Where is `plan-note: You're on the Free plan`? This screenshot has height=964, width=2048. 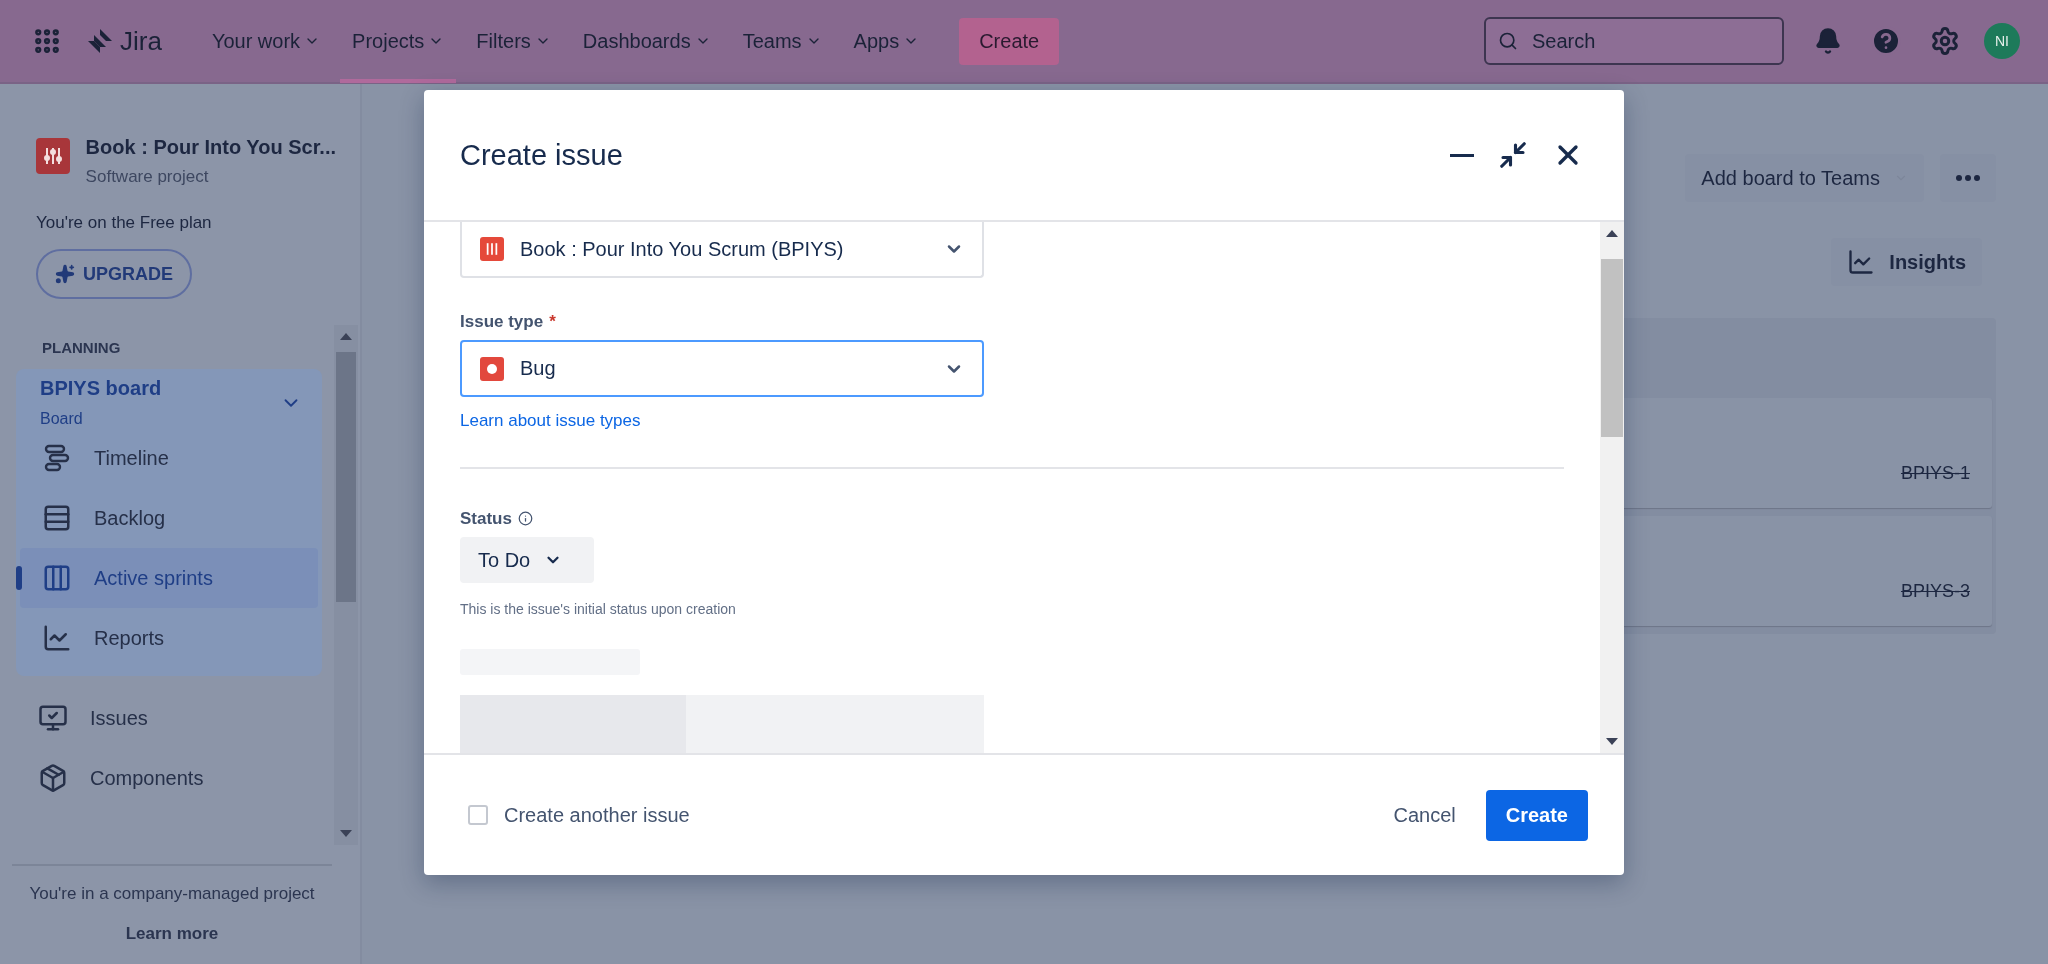
plan-note: You're on the Free plan is located at coordinates (124, 223).